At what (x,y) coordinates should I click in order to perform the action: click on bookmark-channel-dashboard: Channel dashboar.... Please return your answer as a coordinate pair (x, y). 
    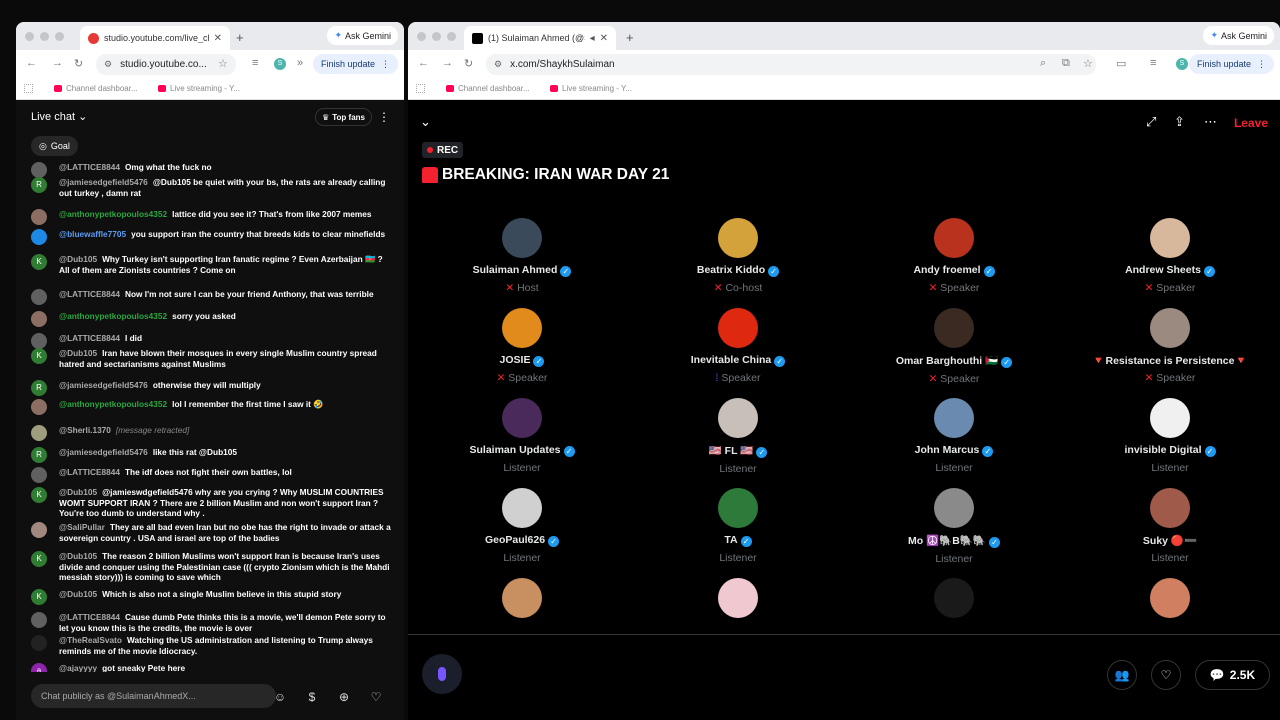
    Looking at the image, I should click on (96, 88).